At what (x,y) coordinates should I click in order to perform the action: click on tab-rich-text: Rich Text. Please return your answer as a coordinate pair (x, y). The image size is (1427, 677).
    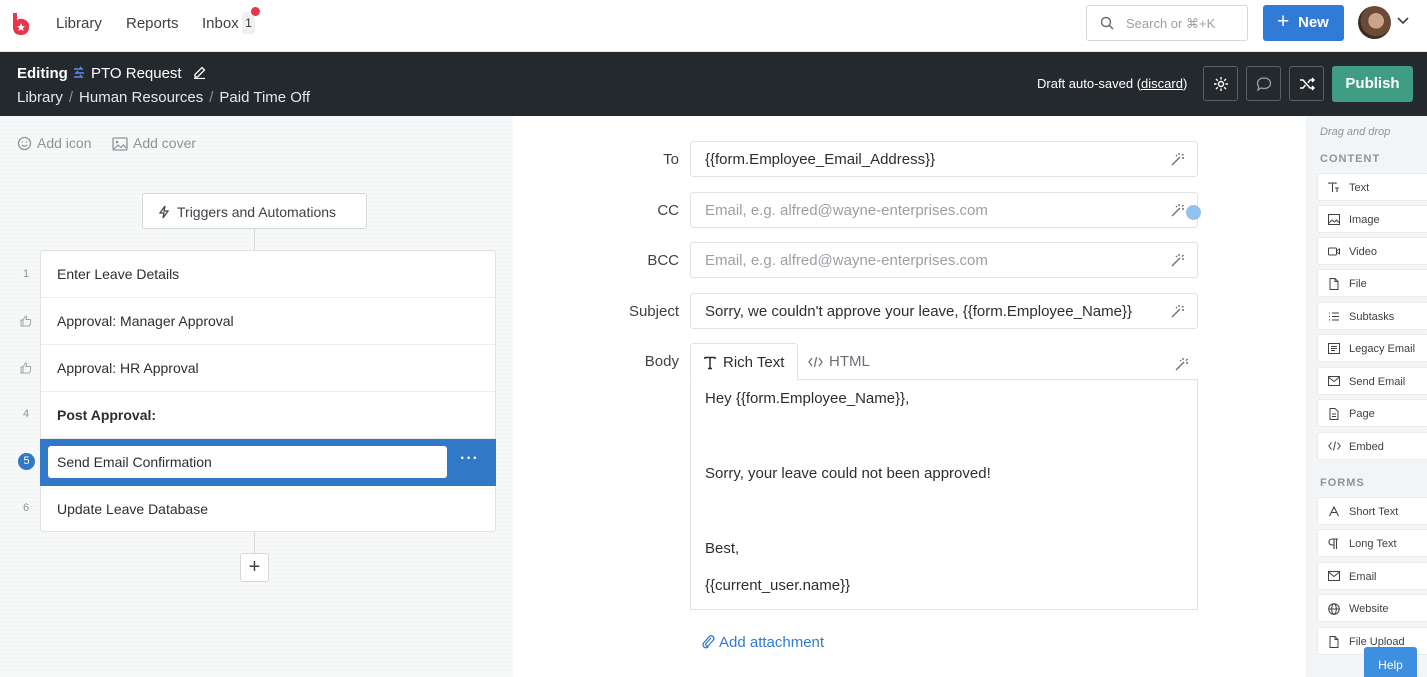
    Looking at the image, I should click on (744, 362).